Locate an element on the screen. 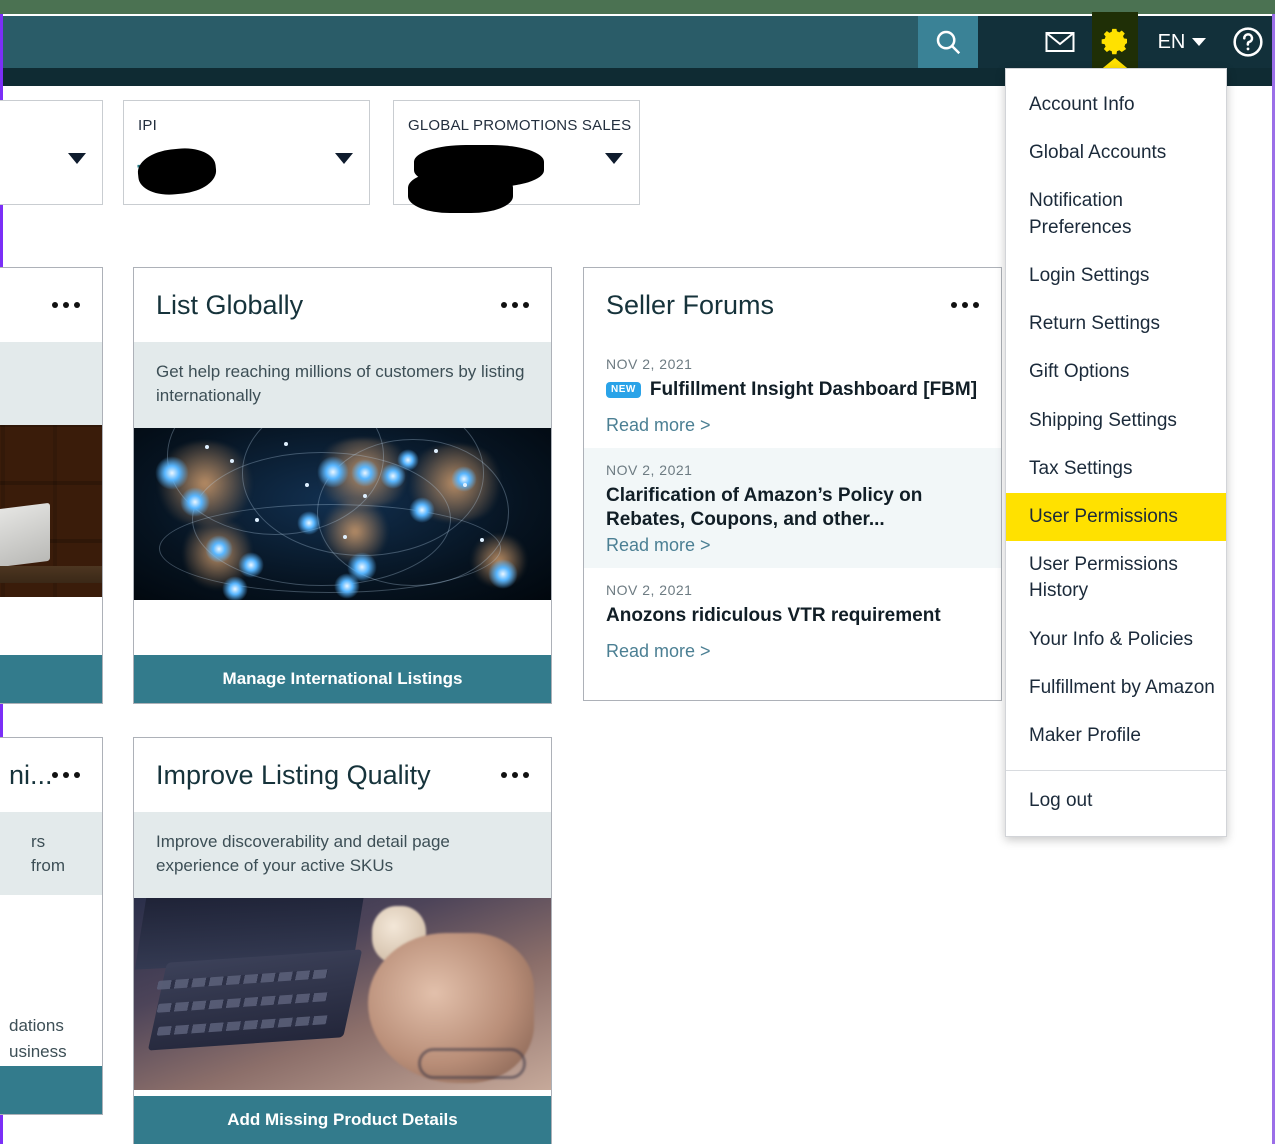  kpi-card-ipi: IPI - 551 is located at coordinates (246, 152).